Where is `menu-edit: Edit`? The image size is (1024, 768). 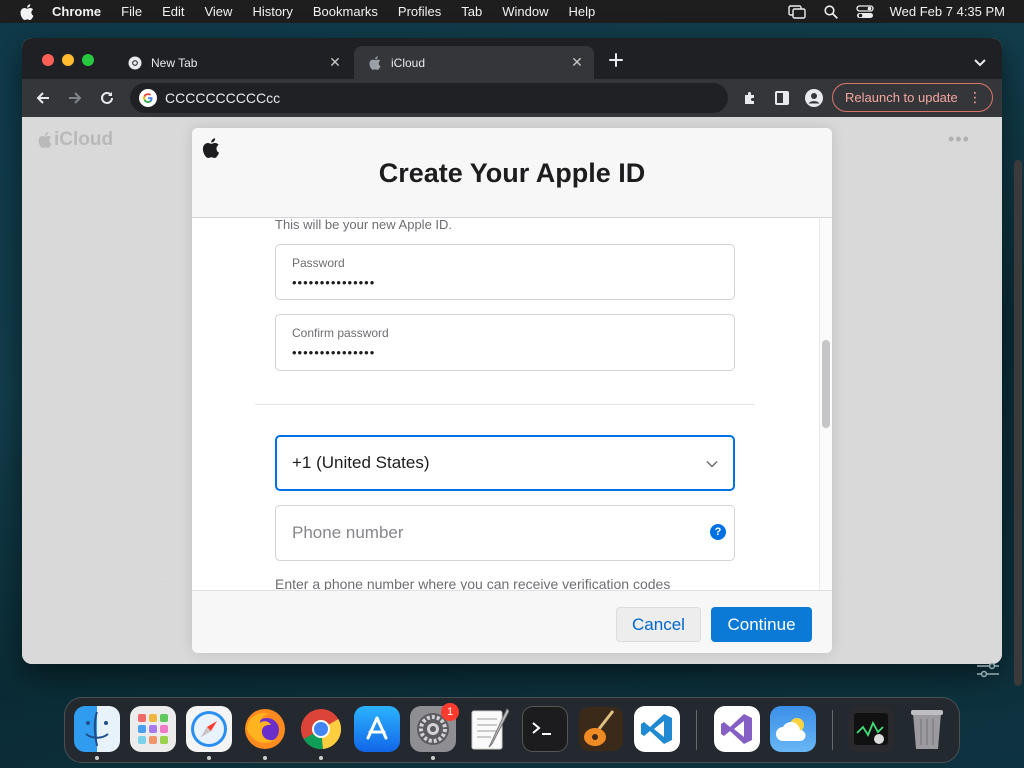 menu-edit: Edit is located at coordinates (173, 11).